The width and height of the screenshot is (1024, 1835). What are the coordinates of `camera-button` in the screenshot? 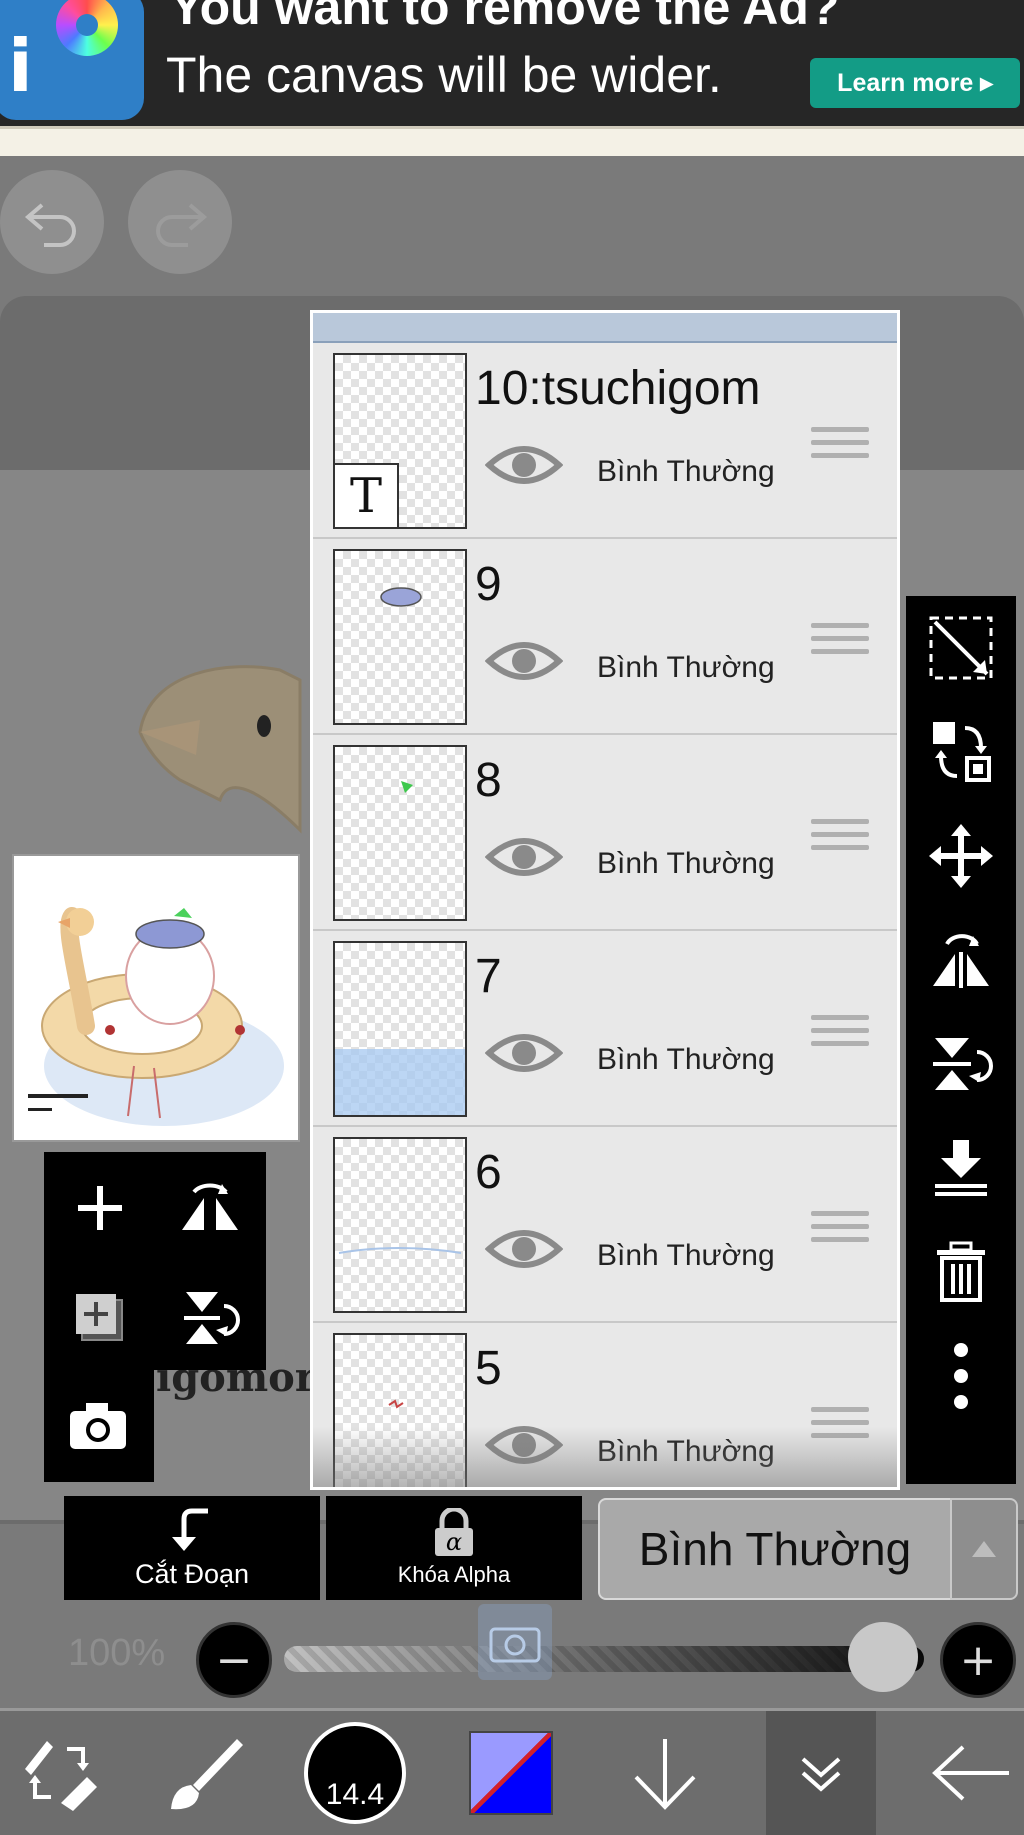 It's located at (98, 1426).